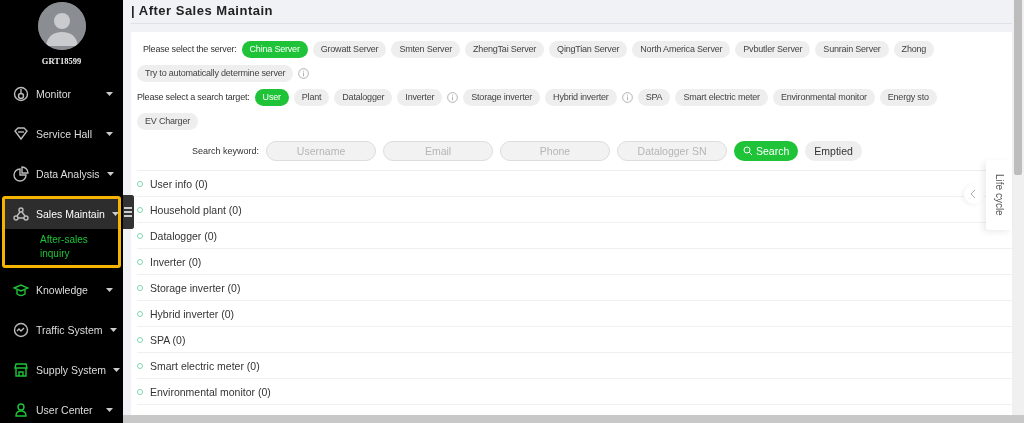  What do you see at coordinates (192, 313) in the screenshot?
I see `result-item: Hybrid inverter (0)` at bounding box center [192, 313].